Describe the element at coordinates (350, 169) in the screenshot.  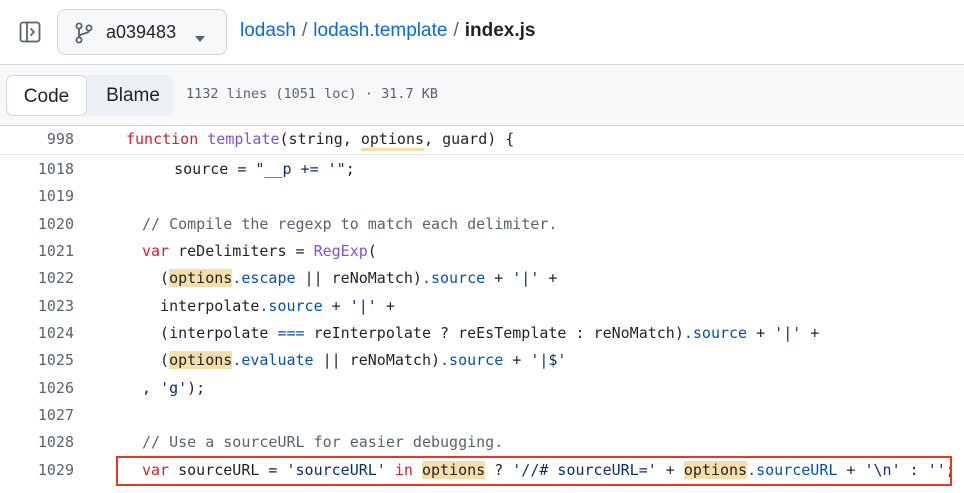
I see `code-token: ;` at that location.